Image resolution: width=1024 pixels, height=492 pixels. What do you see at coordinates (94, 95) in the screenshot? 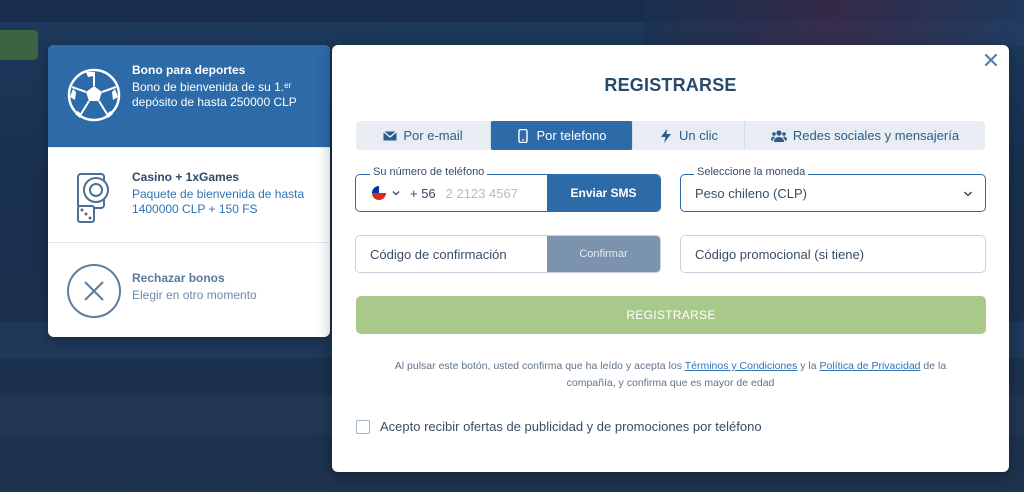
I see `soccer-ball-icon` at bounding box center [94, 95].